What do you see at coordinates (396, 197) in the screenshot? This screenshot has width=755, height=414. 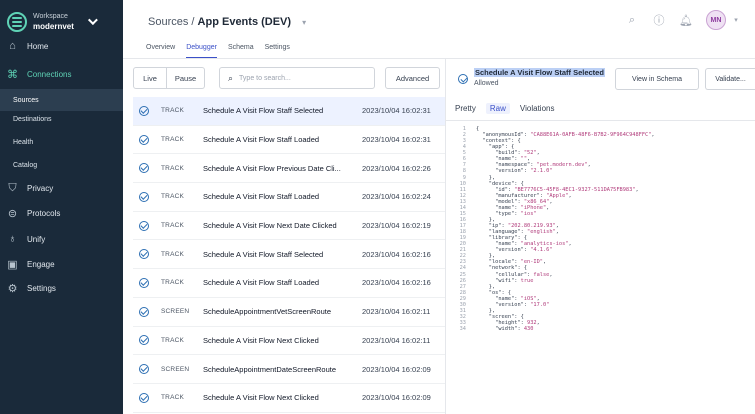 I see `event-time: 2023/10/04 16:02:24` at bounding box center [396, 197].